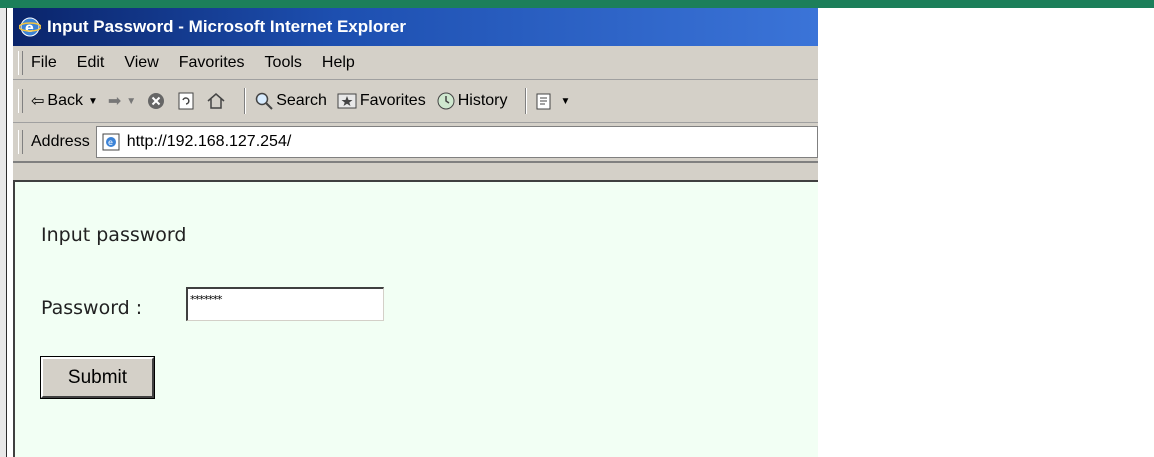 This screenshot has width=1154, height=457. Describe the element at coordinates (338, 63) in the screenshot. I see `menu-help: Help` at that location.